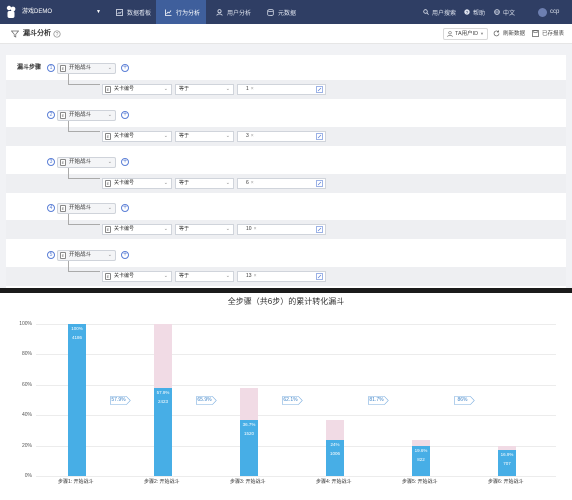  Describe the element at coordinates (57, 34) in the screenshot. I see `info-icon: ?` at that location.